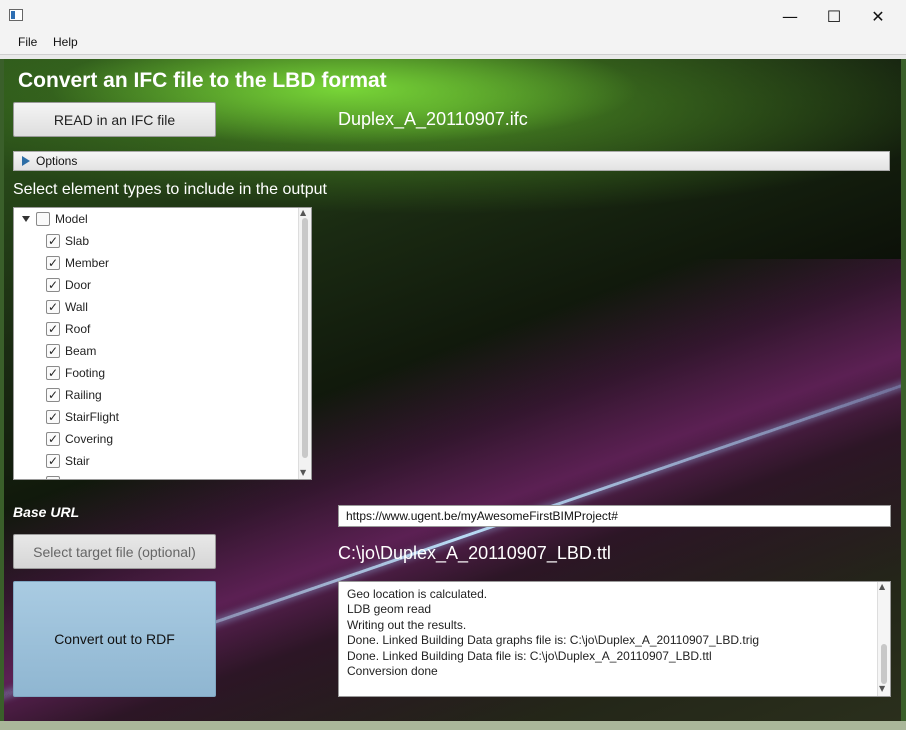 The width and height of the screenshot is (906, 730). Describe the element at coordinates (26, 161) in the screenshot. I see `expand-arrow-icon` at that location.